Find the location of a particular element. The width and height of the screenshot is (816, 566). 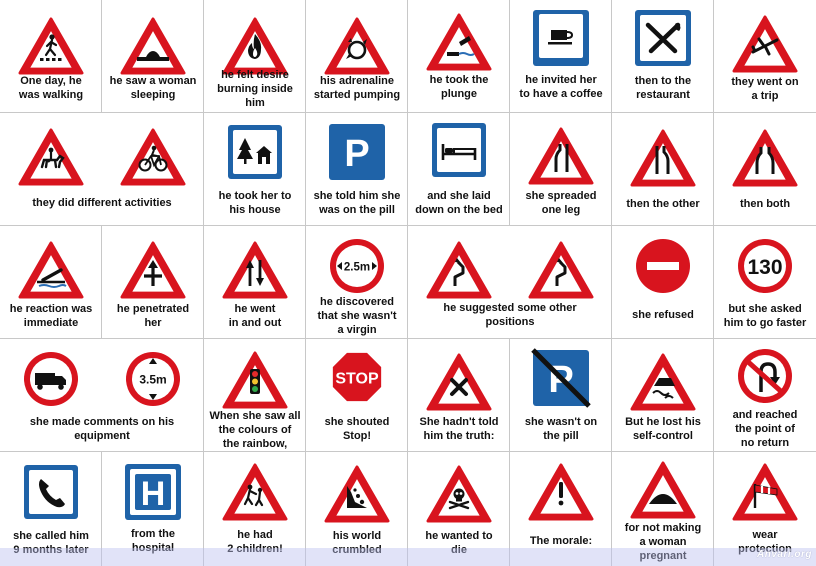

telephone-icon is located at coordinates (51, 492).